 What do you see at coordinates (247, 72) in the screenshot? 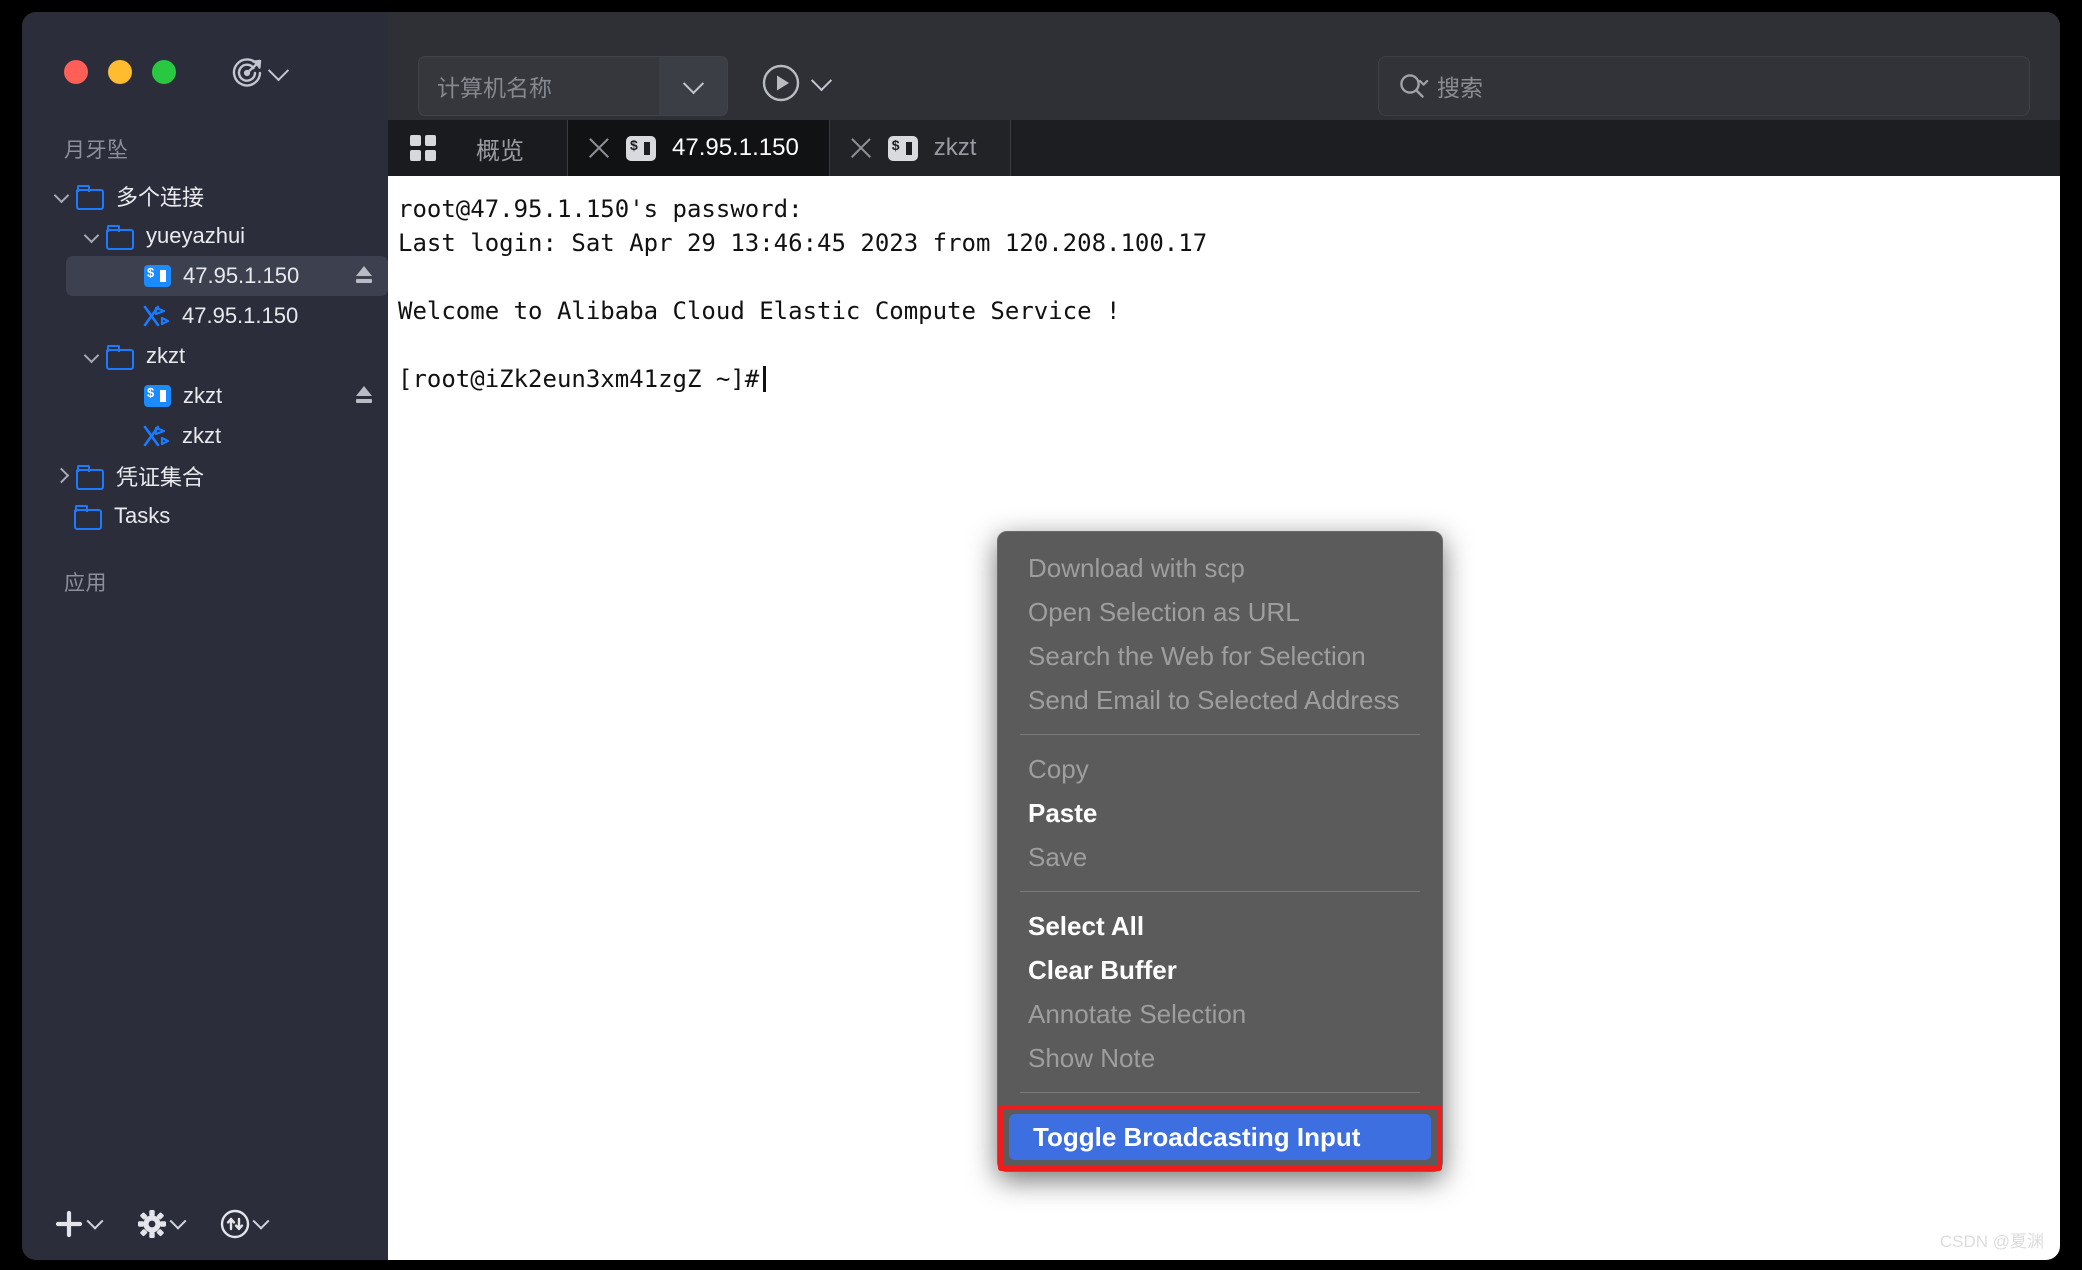
I see `target-icon` at bounding box center [247, 72].